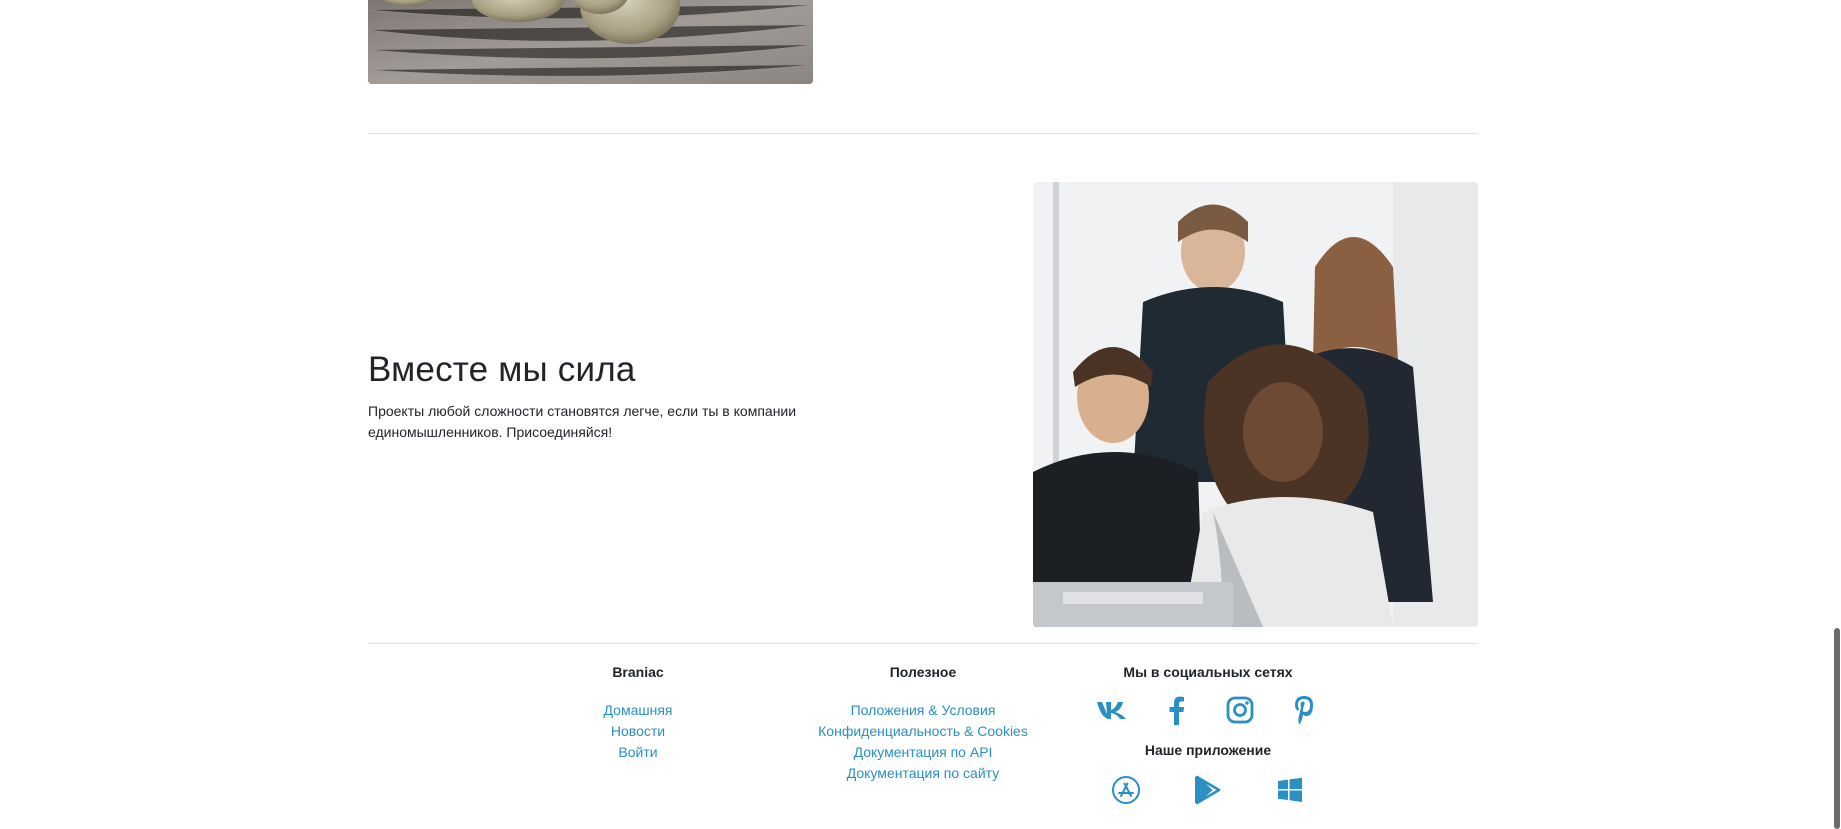 The image size is (1841, 829). I want to click on footer-useful-title: Полезное, so click(923, 672).